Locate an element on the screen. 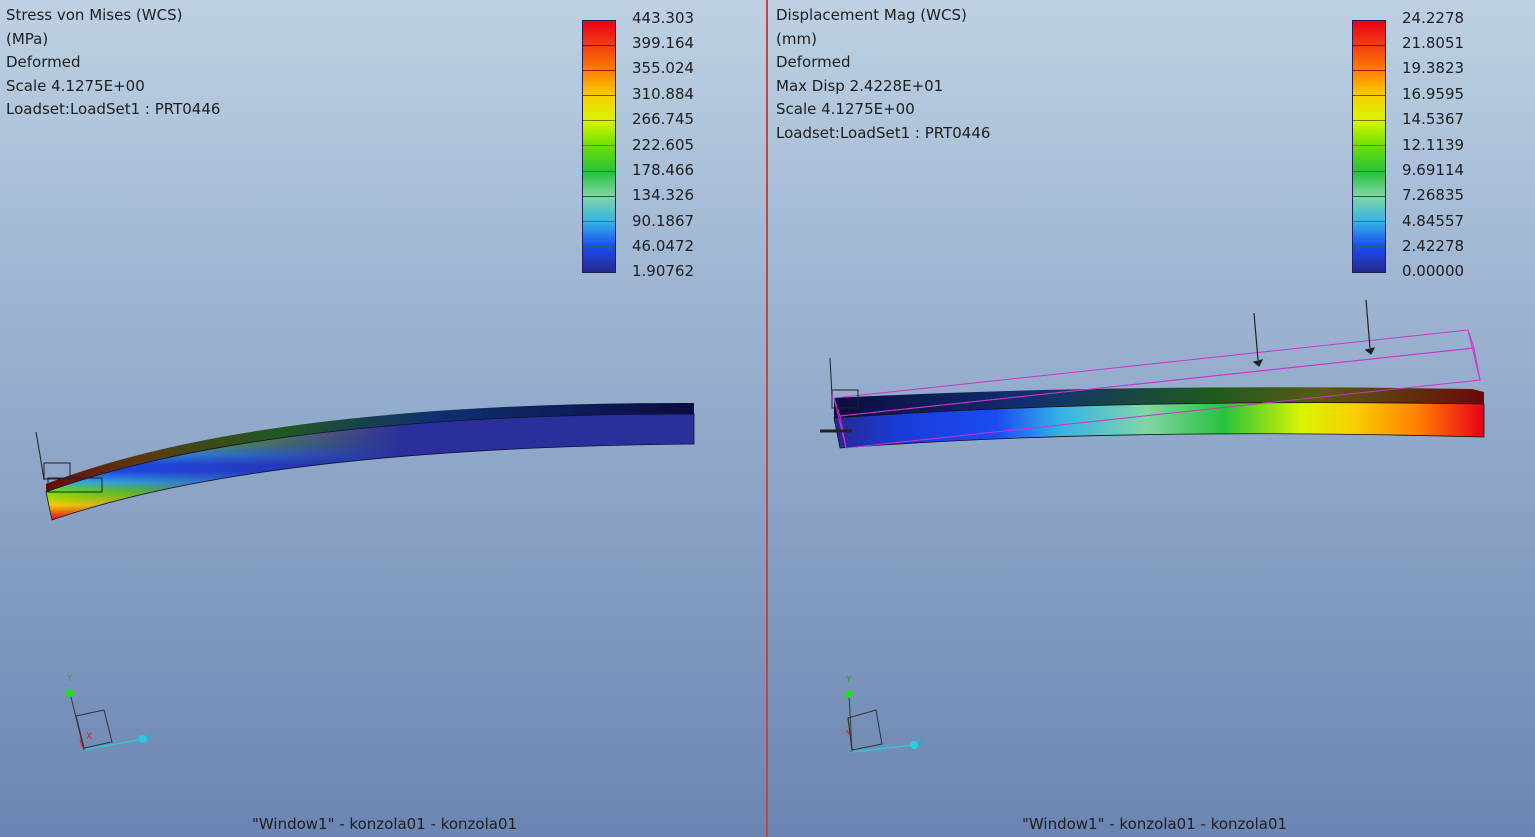  load-arrow-icon is located at coordinates (1314, 333).